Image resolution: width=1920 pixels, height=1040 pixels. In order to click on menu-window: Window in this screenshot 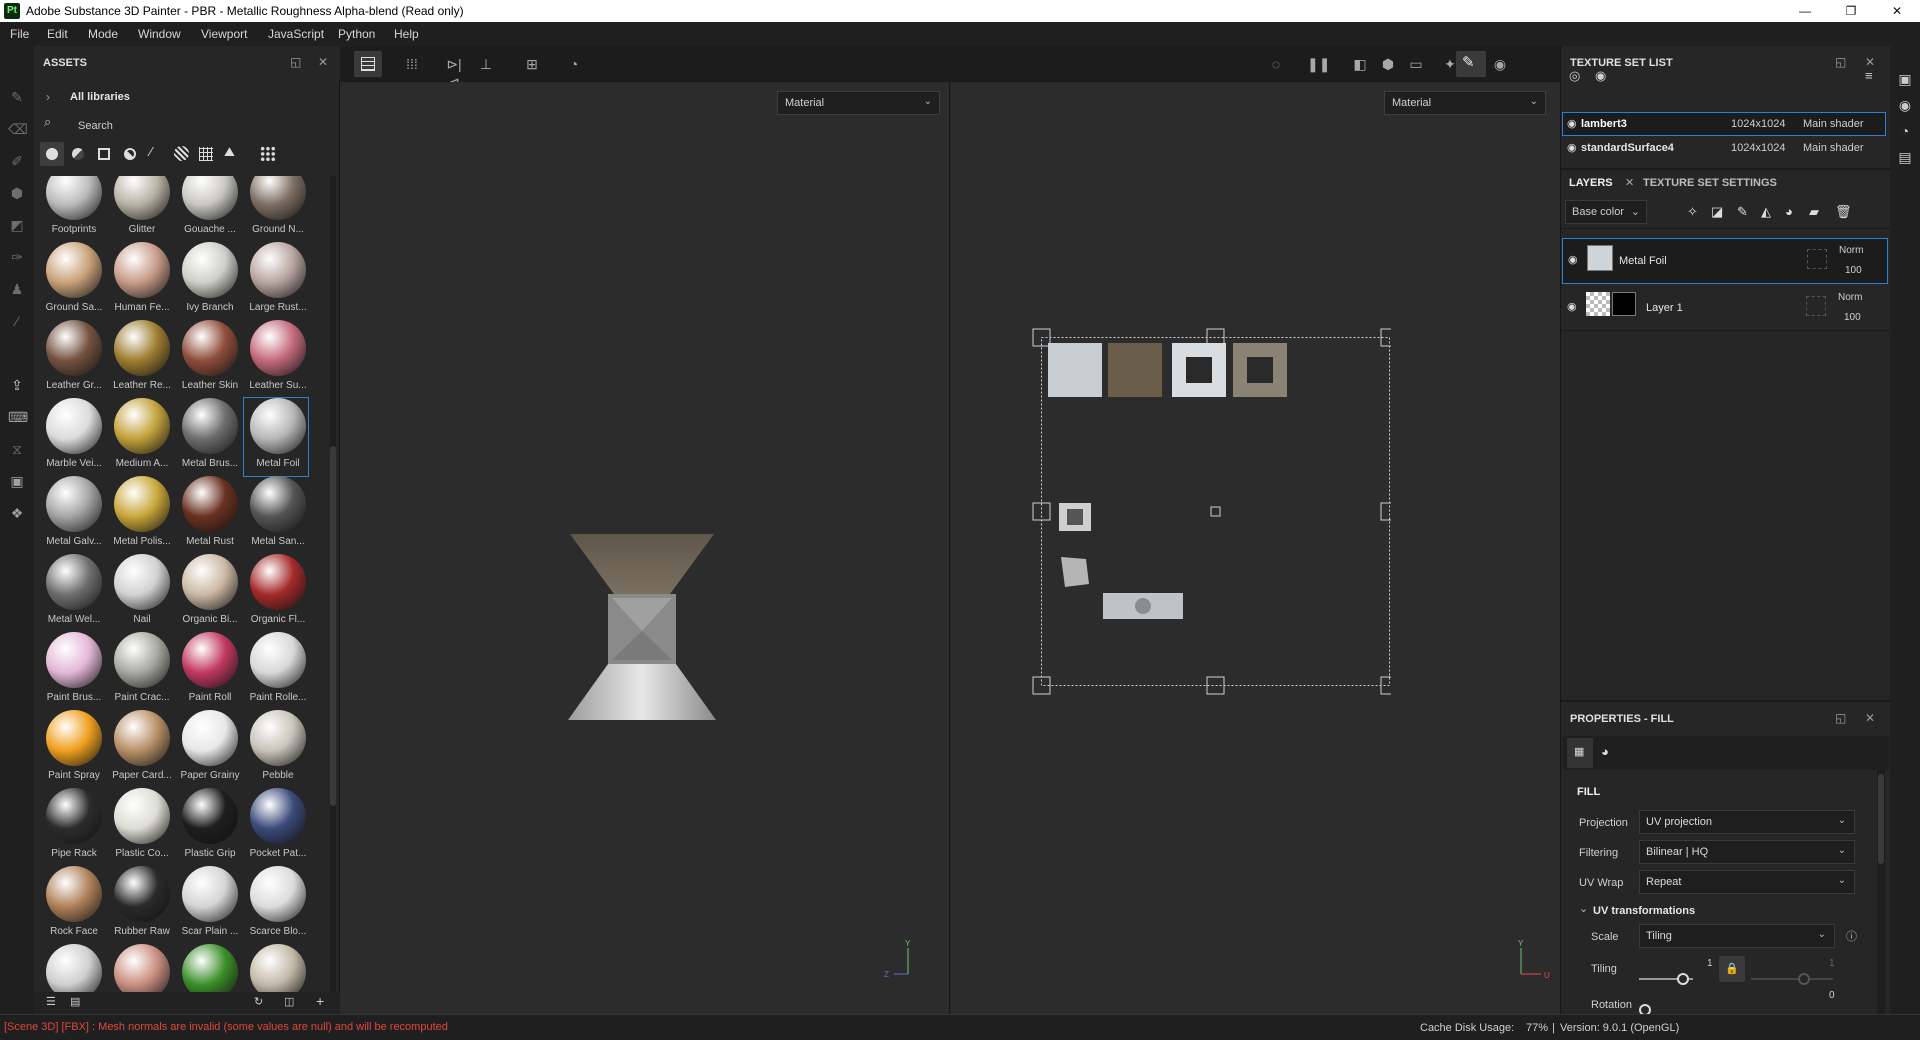, I will do `click(159, 34)`.